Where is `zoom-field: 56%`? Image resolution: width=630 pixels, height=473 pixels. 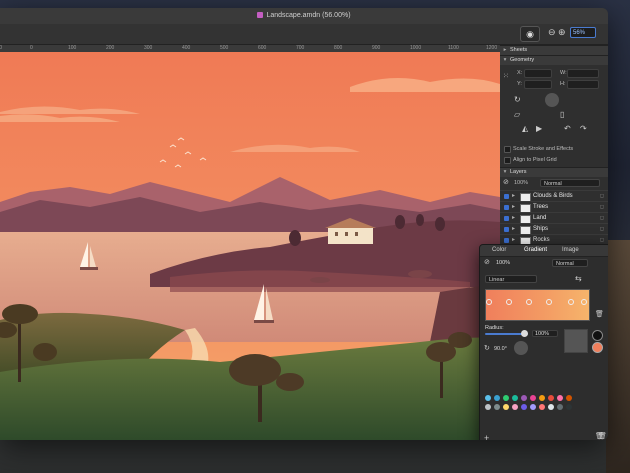 zoom-field: 56% is located at coordinates (583, 32).